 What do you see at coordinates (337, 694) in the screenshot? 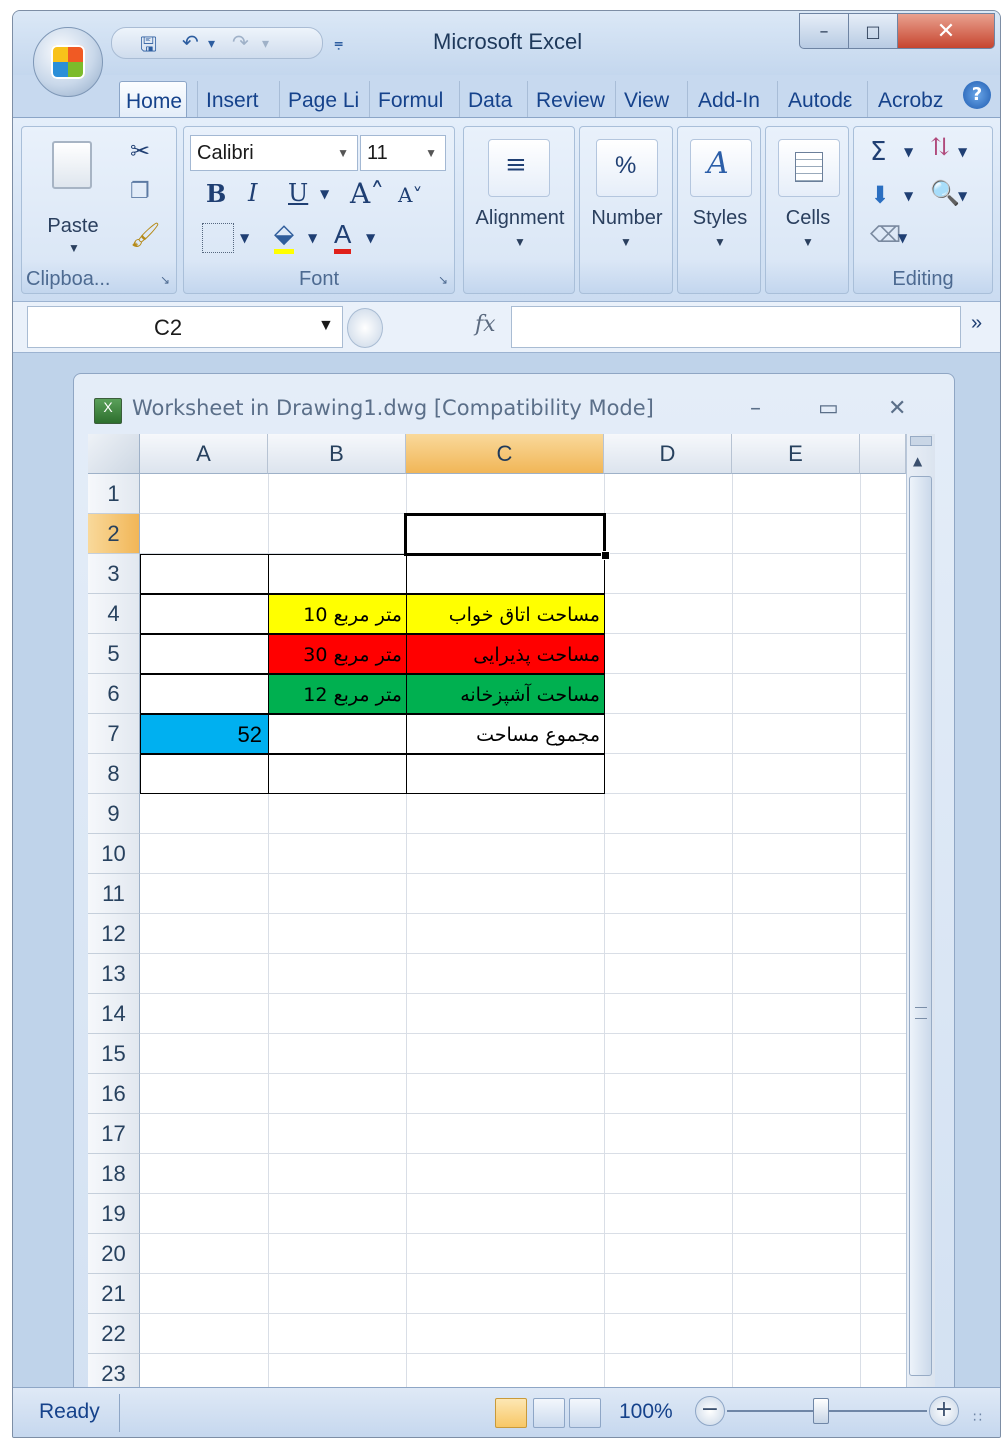
I see `cell-b6: متر مربع 12` at bounding box center [337, 694].